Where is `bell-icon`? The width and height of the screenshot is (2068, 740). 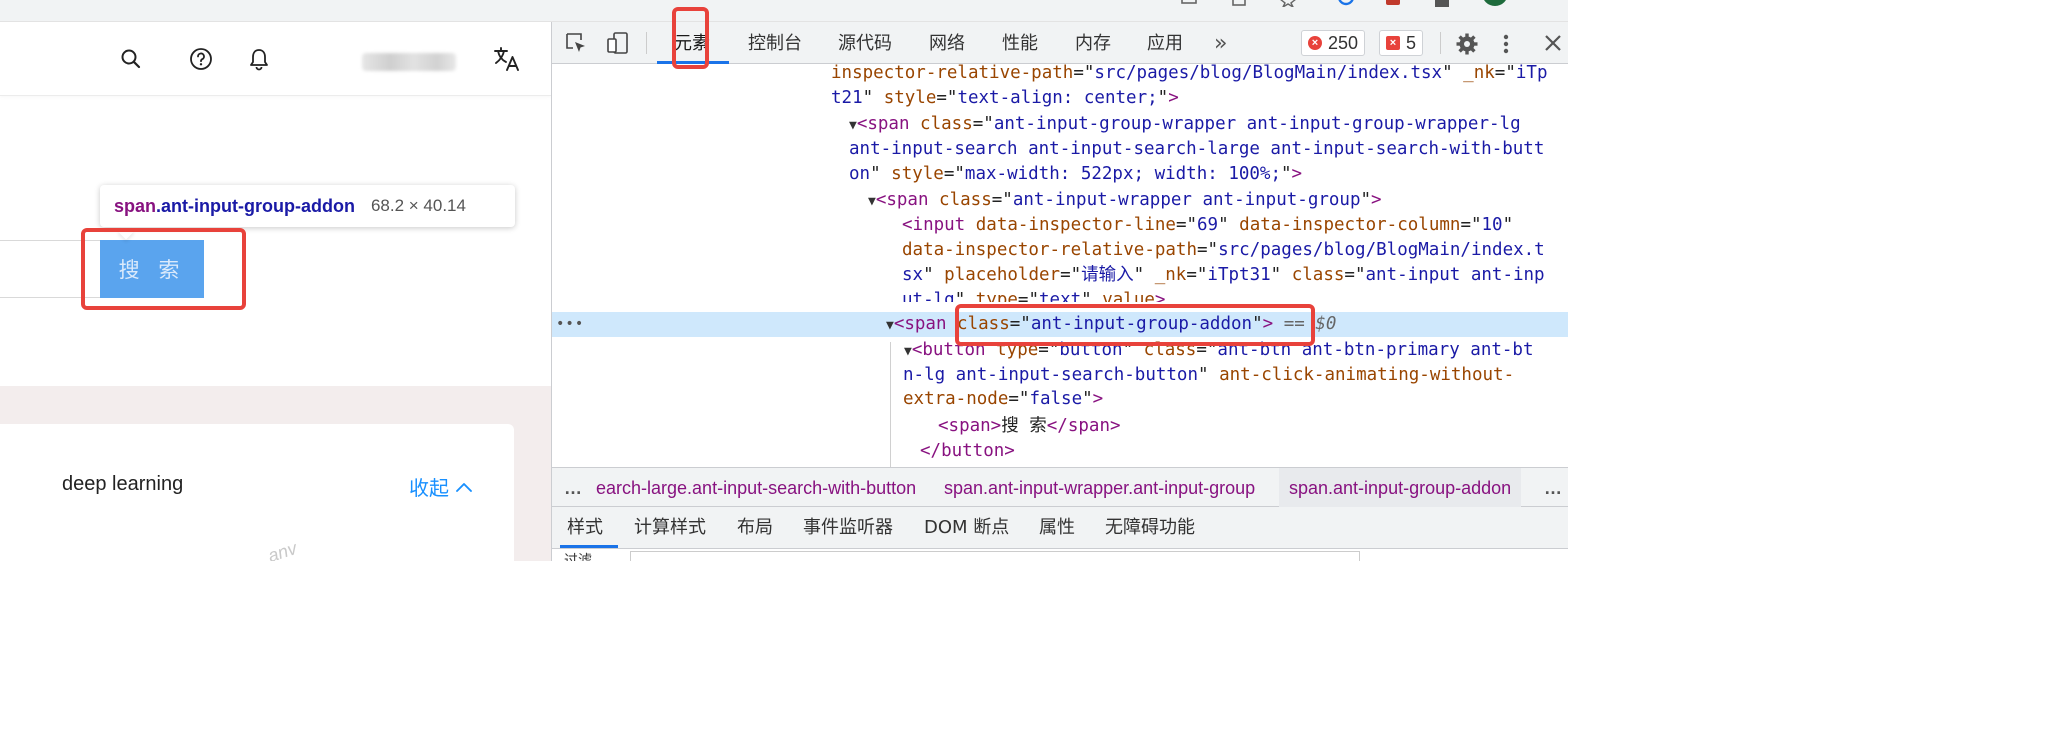
bell-icon is located at coordinates (259, 59).